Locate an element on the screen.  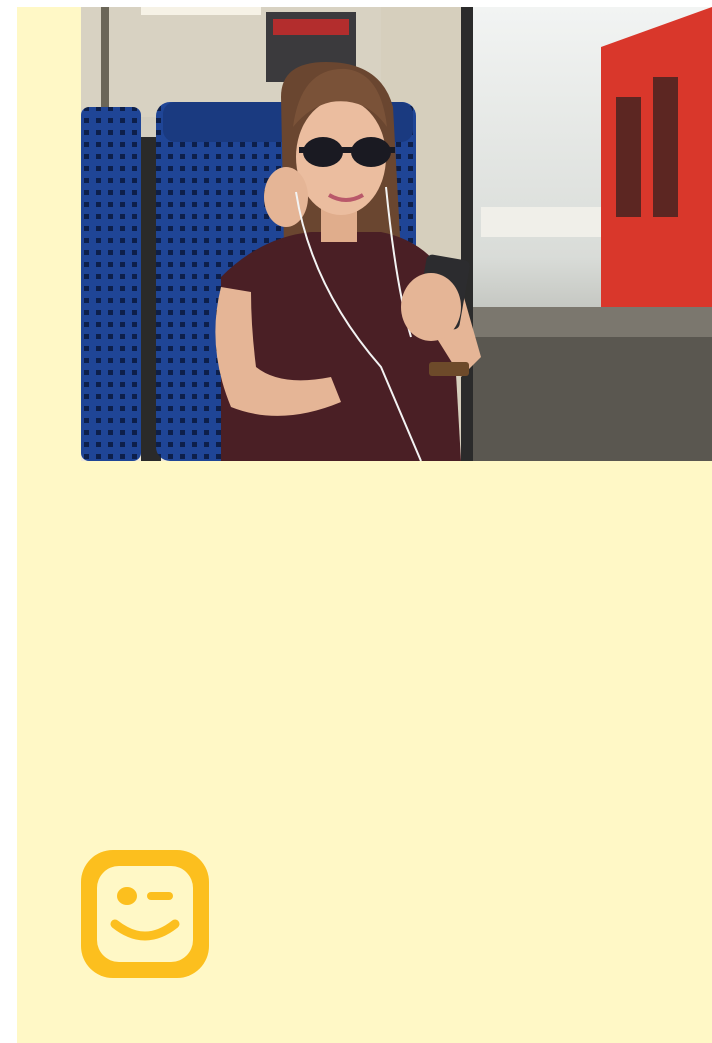
winking-face-logo-icon is located at coordinates (145, 914).